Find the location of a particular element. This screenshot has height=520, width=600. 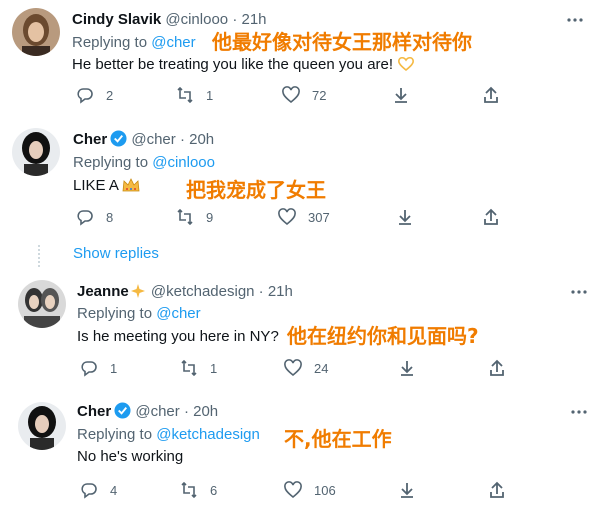

display-name: Cindy Slavik is located at coordinates (116, 19).